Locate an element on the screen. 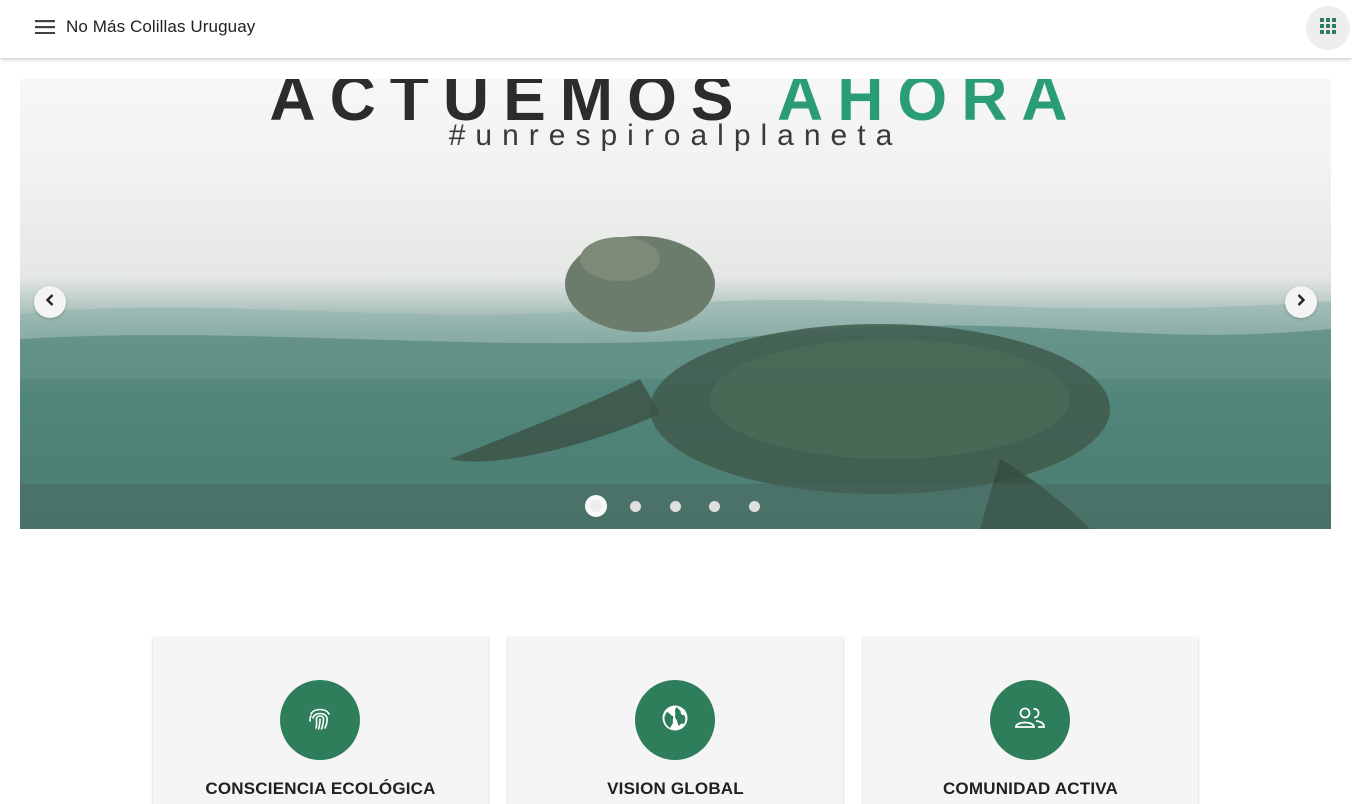 This screenshot has width=1352, height=804. carousel-next-button is located at coordinates (1301, 302).